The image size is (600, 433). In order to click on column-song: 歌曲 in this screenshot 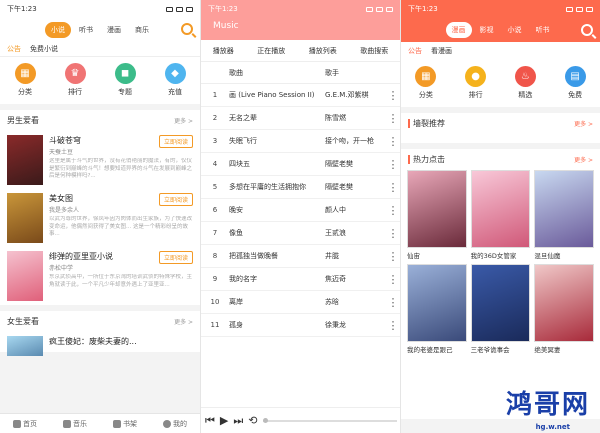, I will do `click(236, 72)`.